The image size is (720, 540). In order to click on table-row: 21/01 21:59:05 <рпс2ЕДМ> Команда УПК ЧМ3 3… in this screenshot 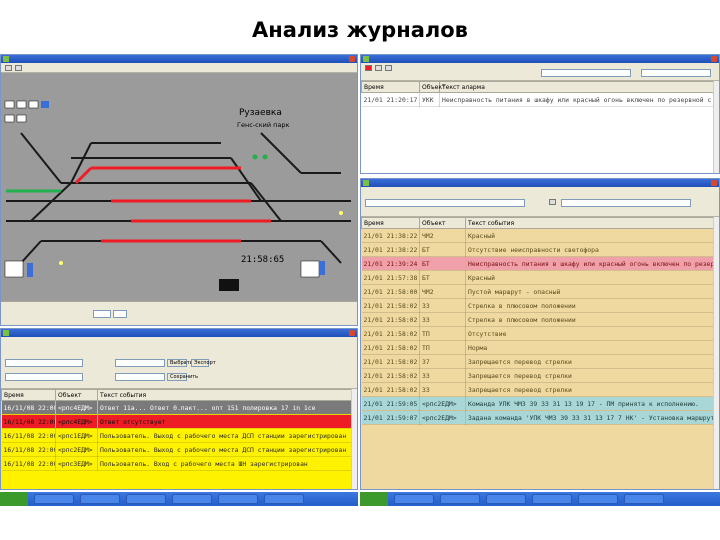, I will do `click(538, 403)`.